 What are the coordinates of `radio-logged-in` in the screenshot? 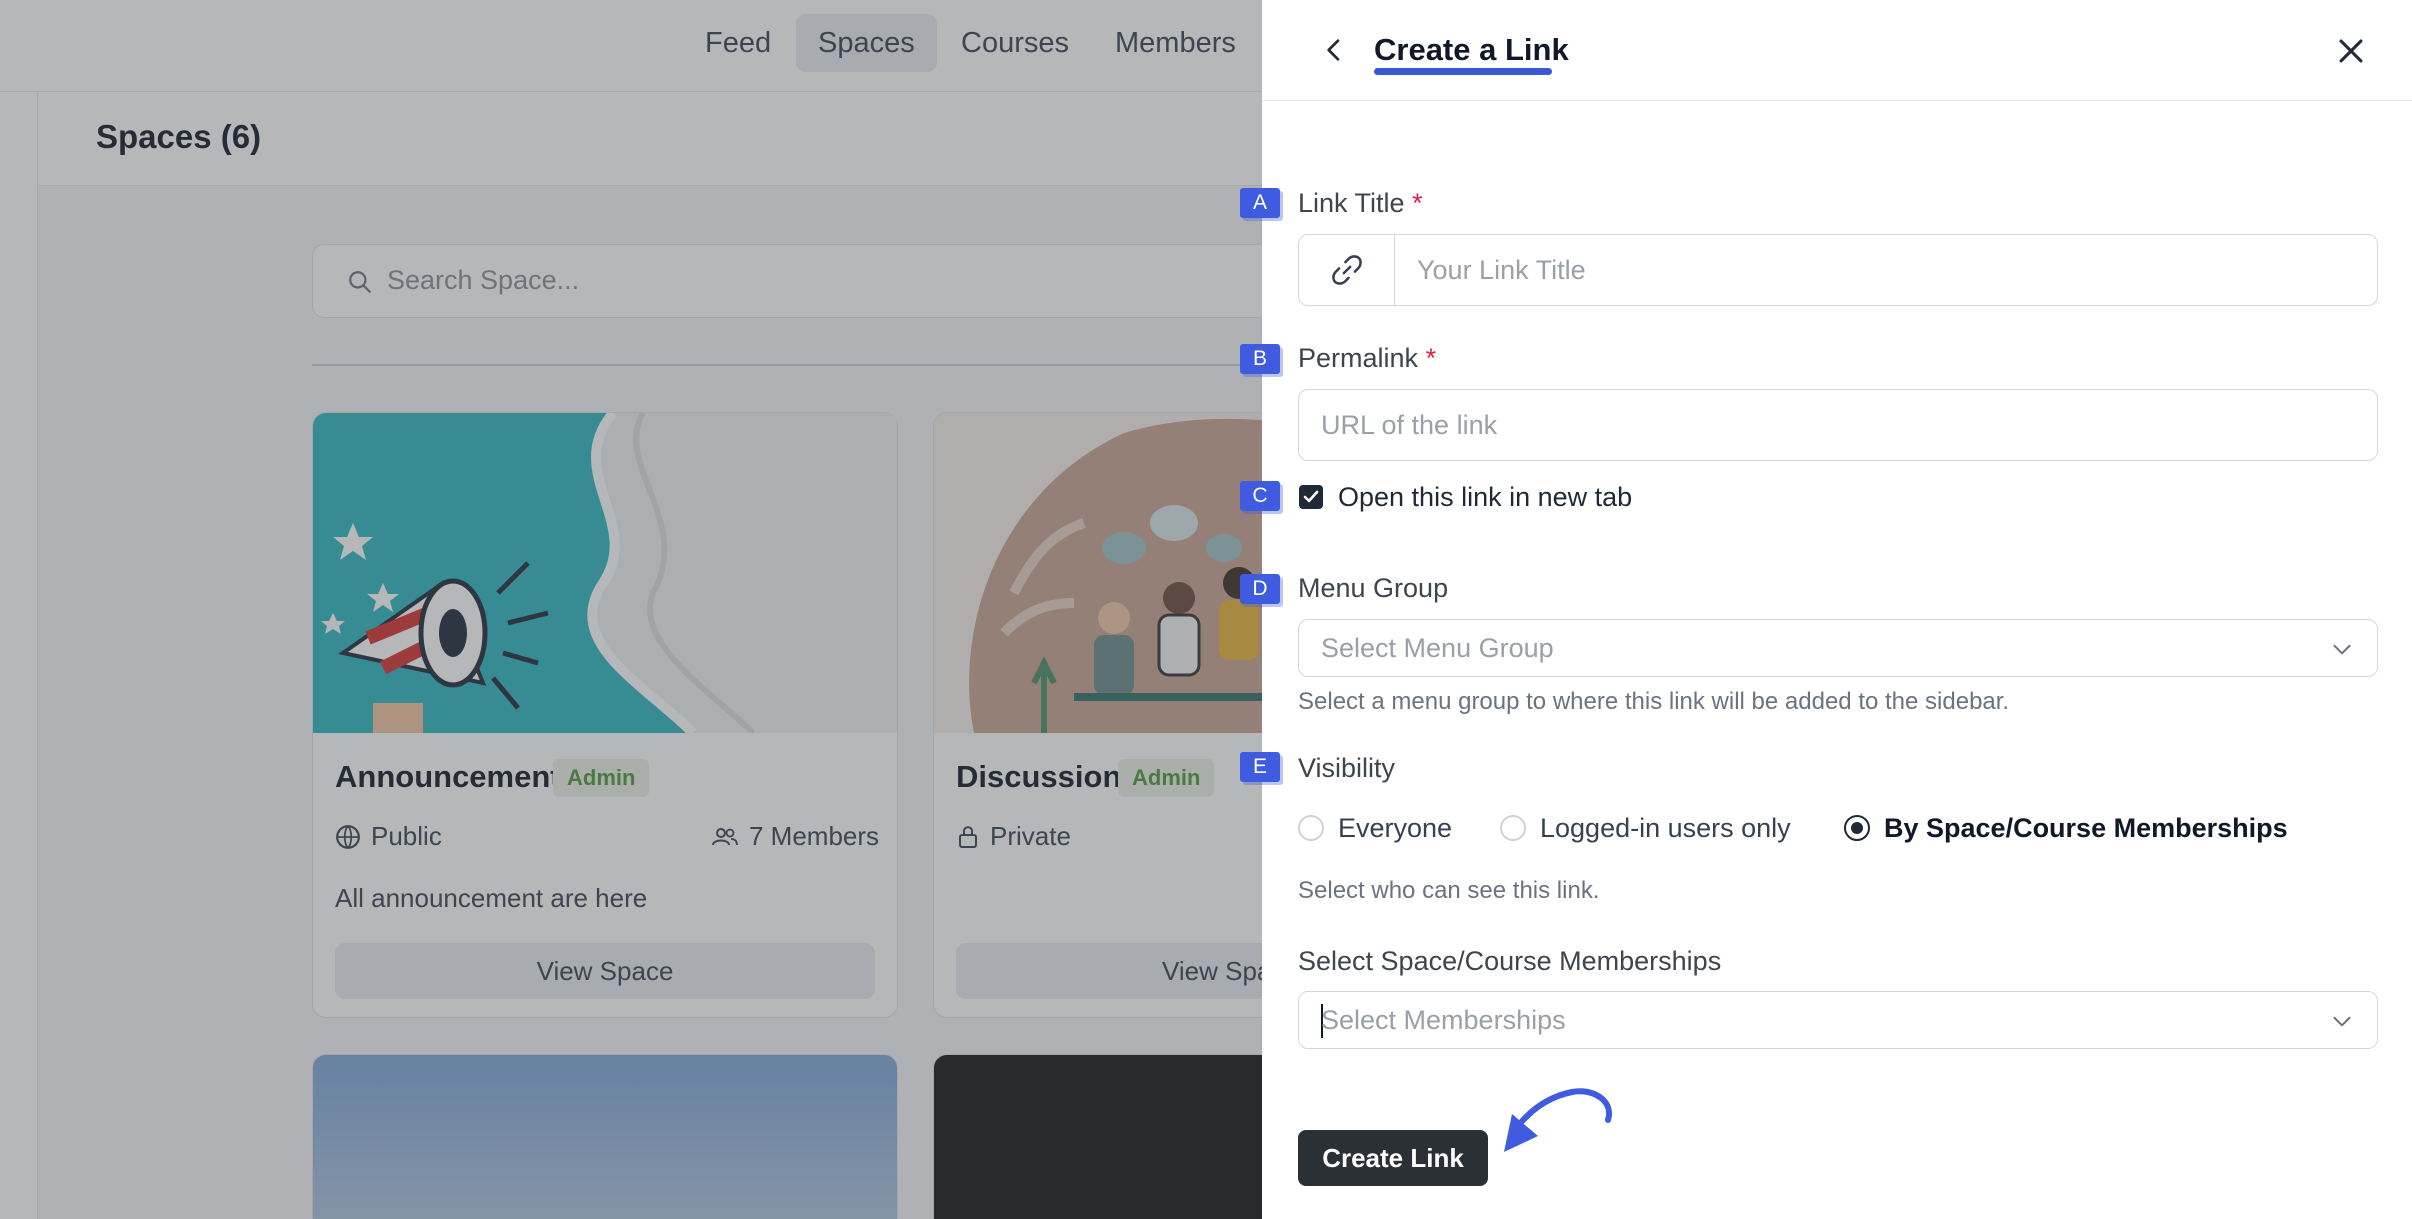 It's located at (1513, 828).